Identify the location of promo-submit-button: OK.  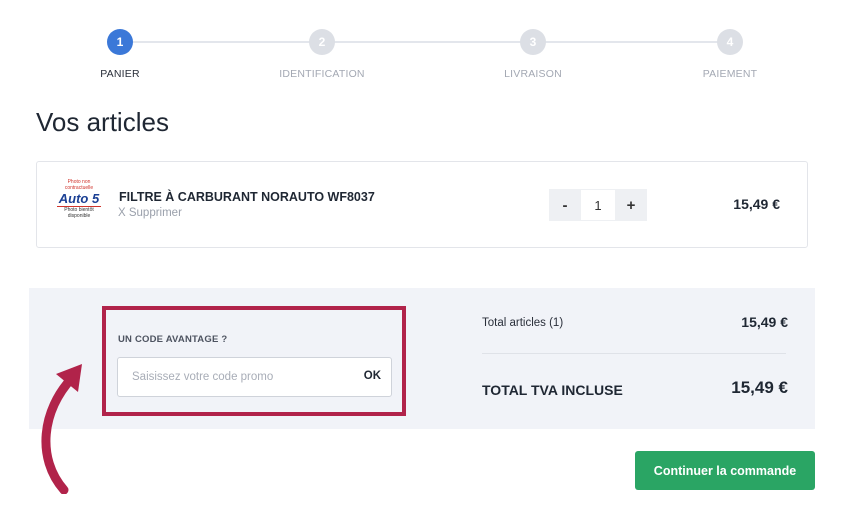
(372, 376).